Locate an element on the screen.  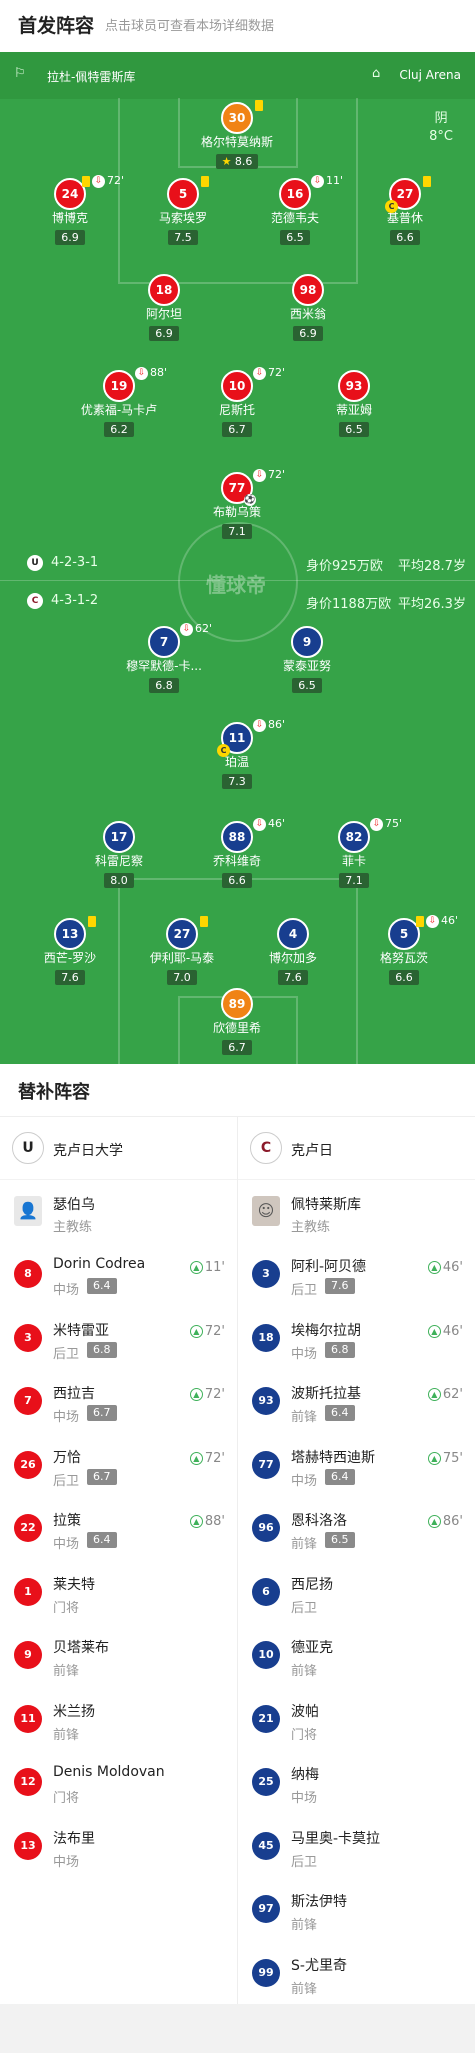
sub-player-name: Denis Moldovan is located at coordinates (109, 1772).